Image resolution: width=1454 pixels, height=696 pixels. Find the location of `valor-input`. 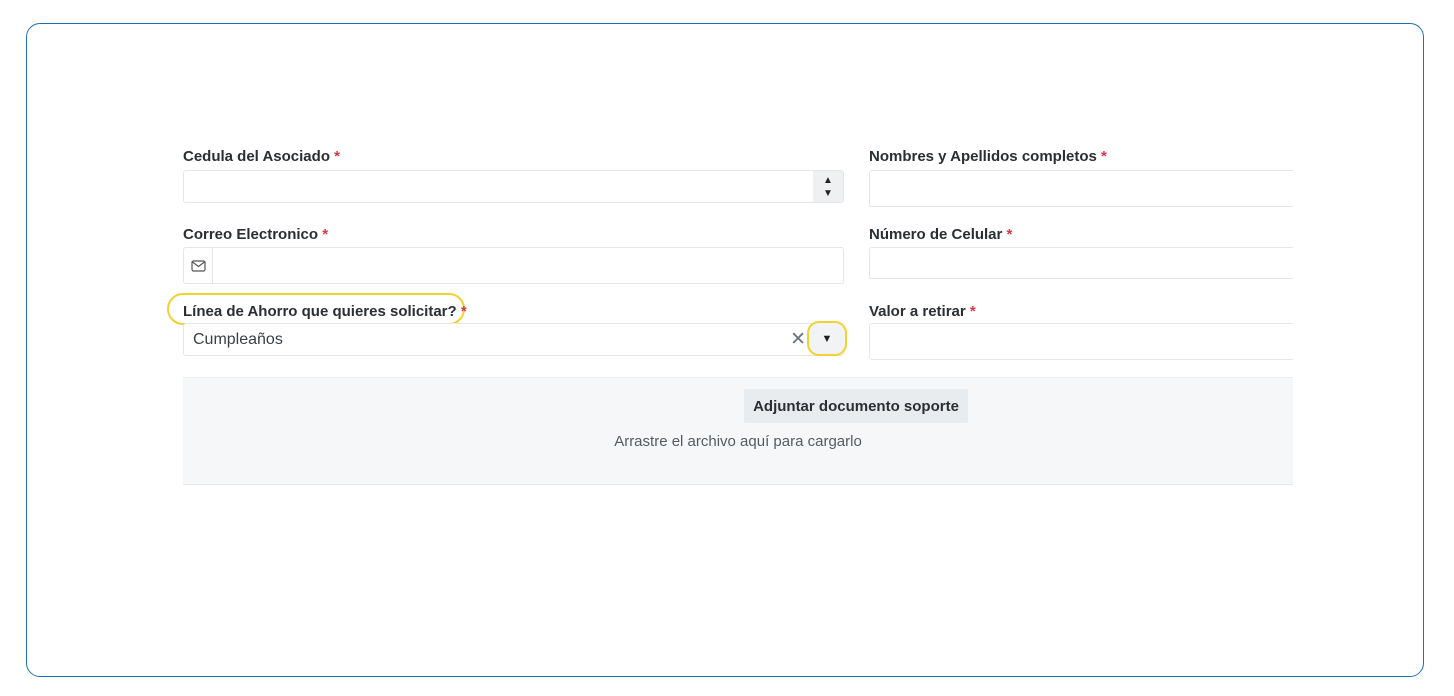

valor-input is located at coordinates (1081, 341).